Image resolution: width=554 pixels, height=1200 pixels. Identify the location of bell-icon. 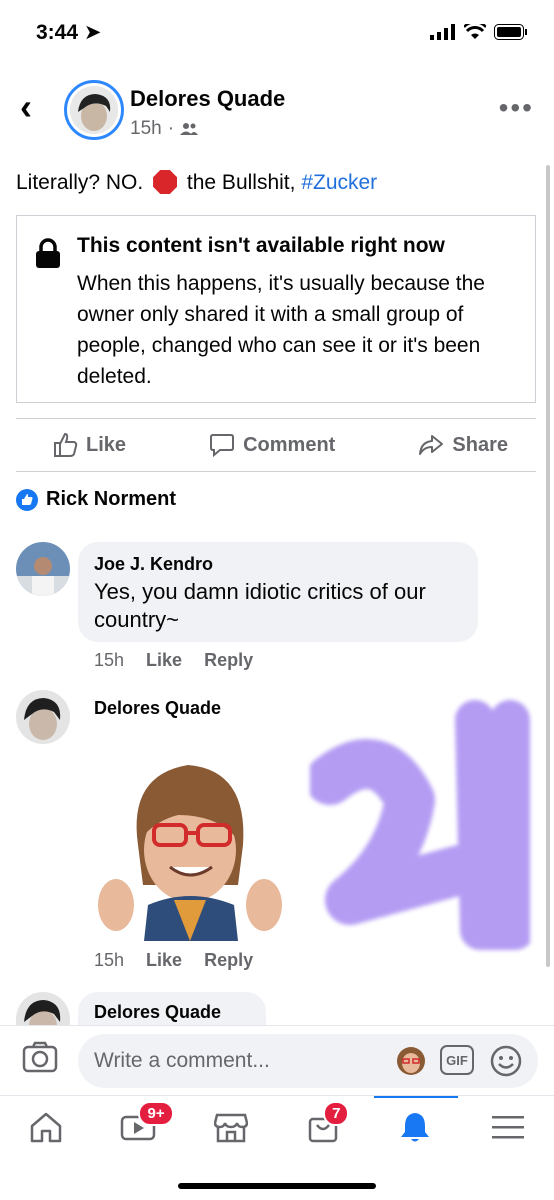
(415, 1127).